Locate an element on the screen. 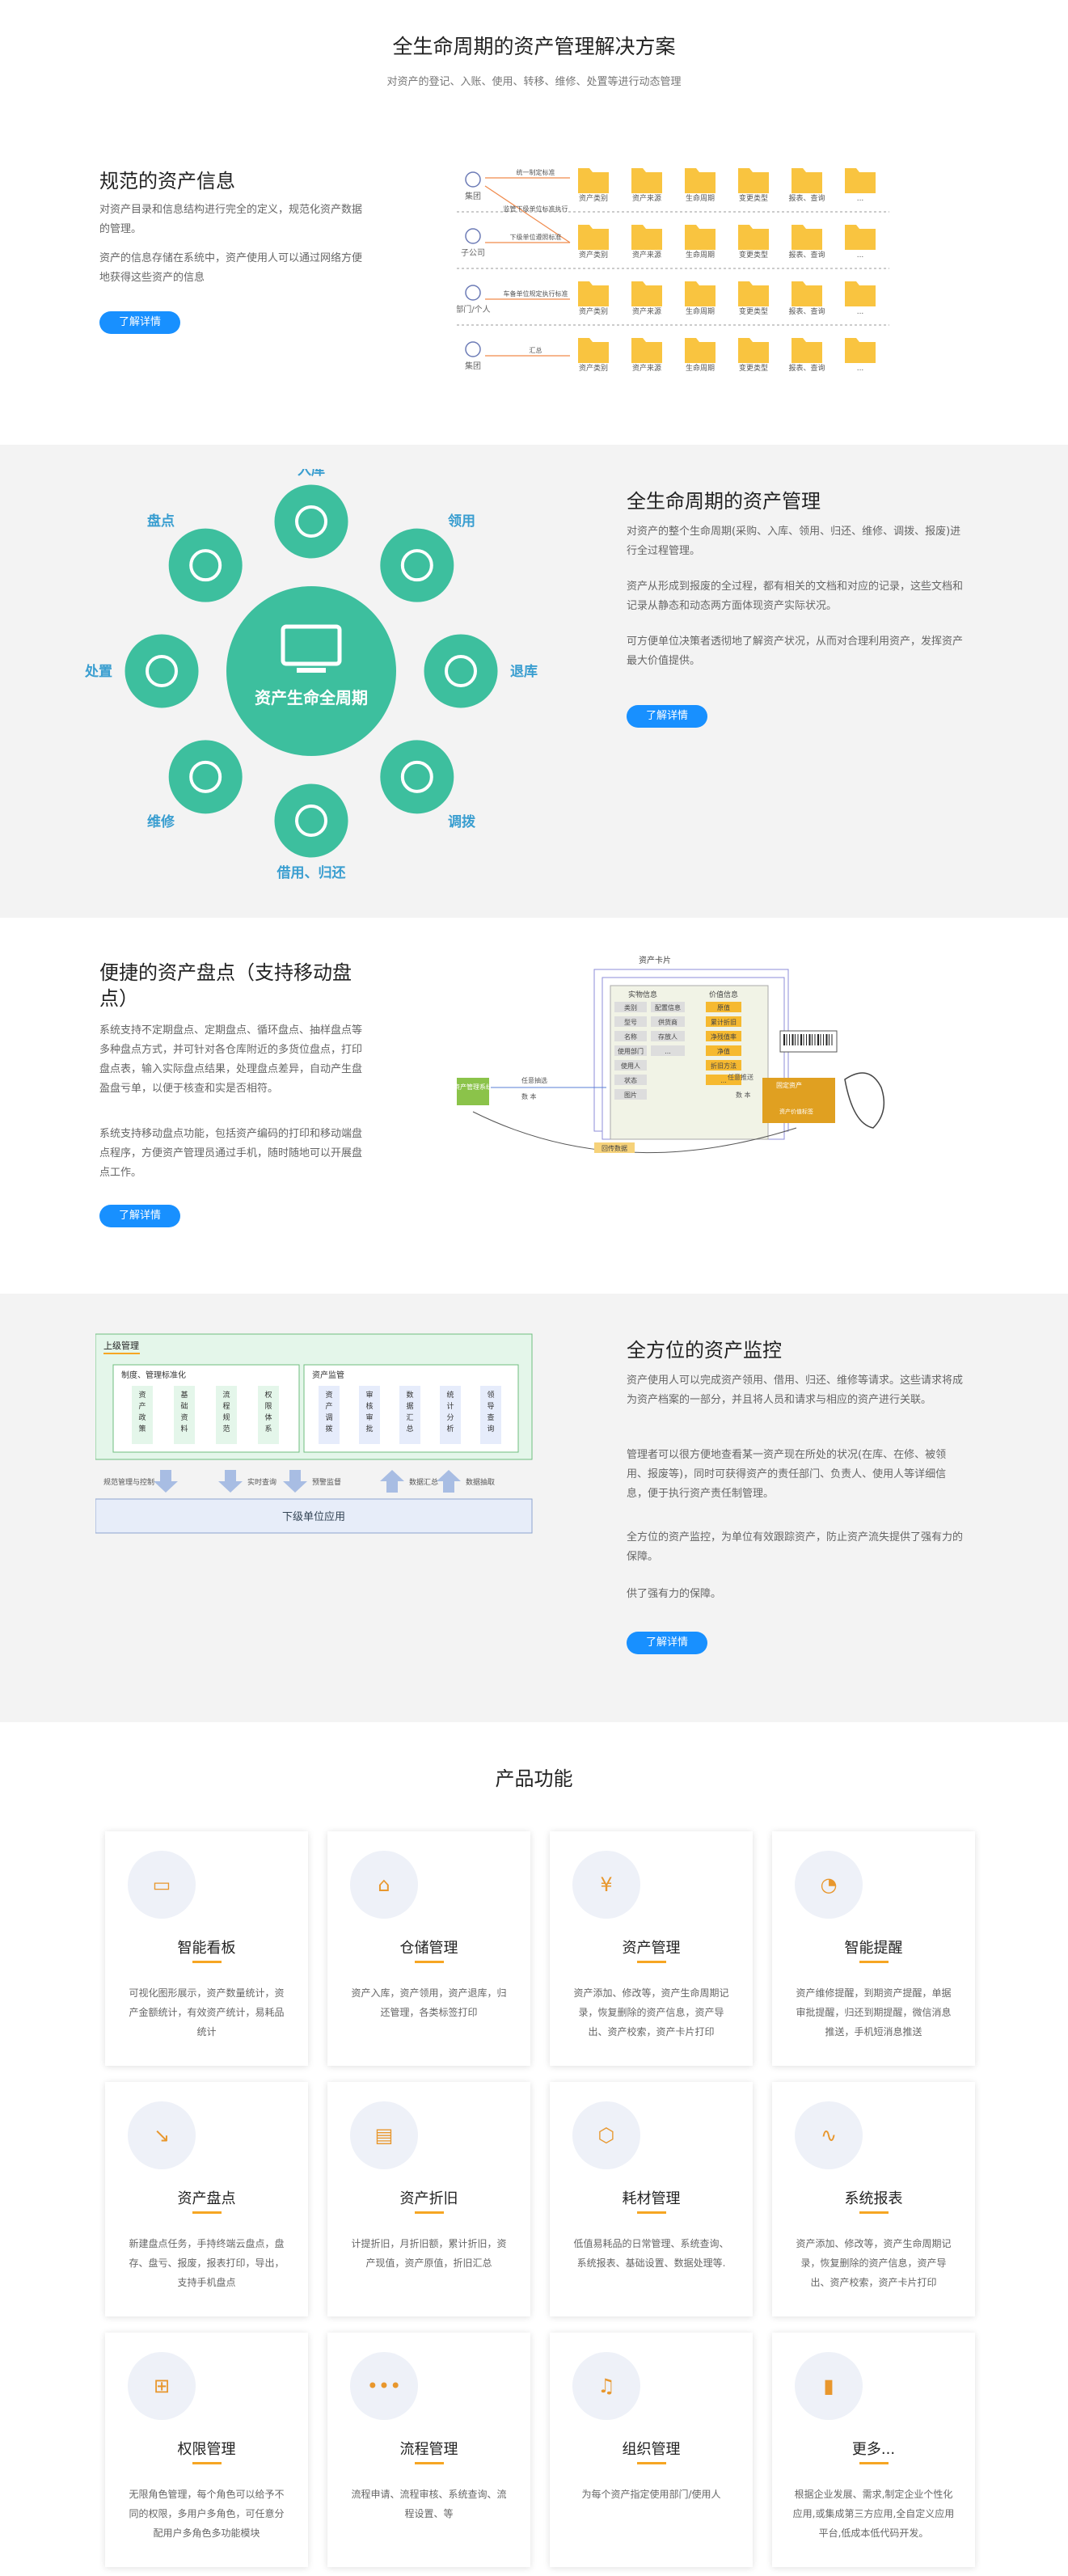  policy-char: 体 is located at coordinates (268, 1417).